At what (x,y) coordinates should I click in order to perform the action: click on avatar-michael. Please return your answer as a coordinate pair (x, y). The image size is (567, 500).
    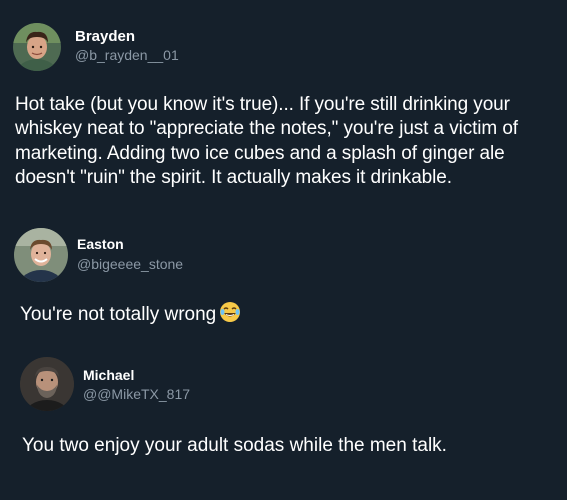
    Looking at the image, I should click on (47, 384).